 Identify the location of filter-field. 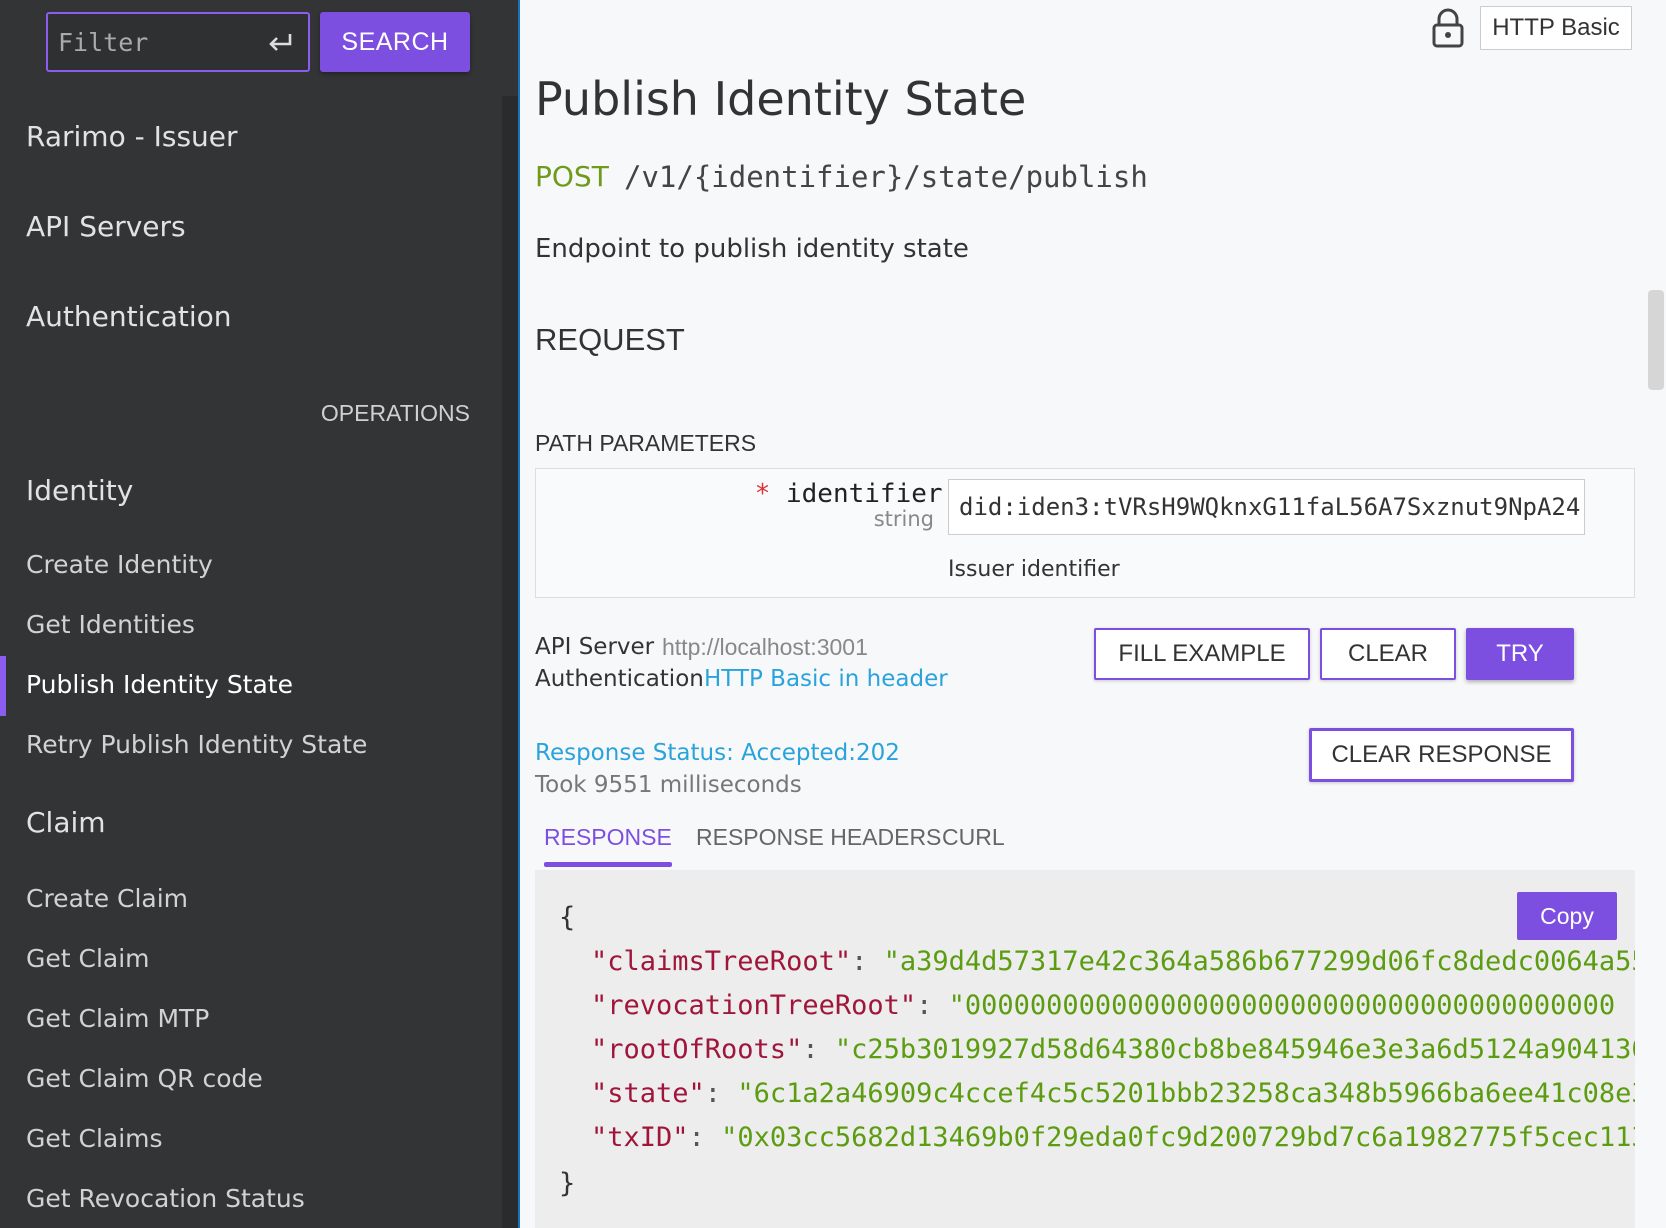
(178, 42).